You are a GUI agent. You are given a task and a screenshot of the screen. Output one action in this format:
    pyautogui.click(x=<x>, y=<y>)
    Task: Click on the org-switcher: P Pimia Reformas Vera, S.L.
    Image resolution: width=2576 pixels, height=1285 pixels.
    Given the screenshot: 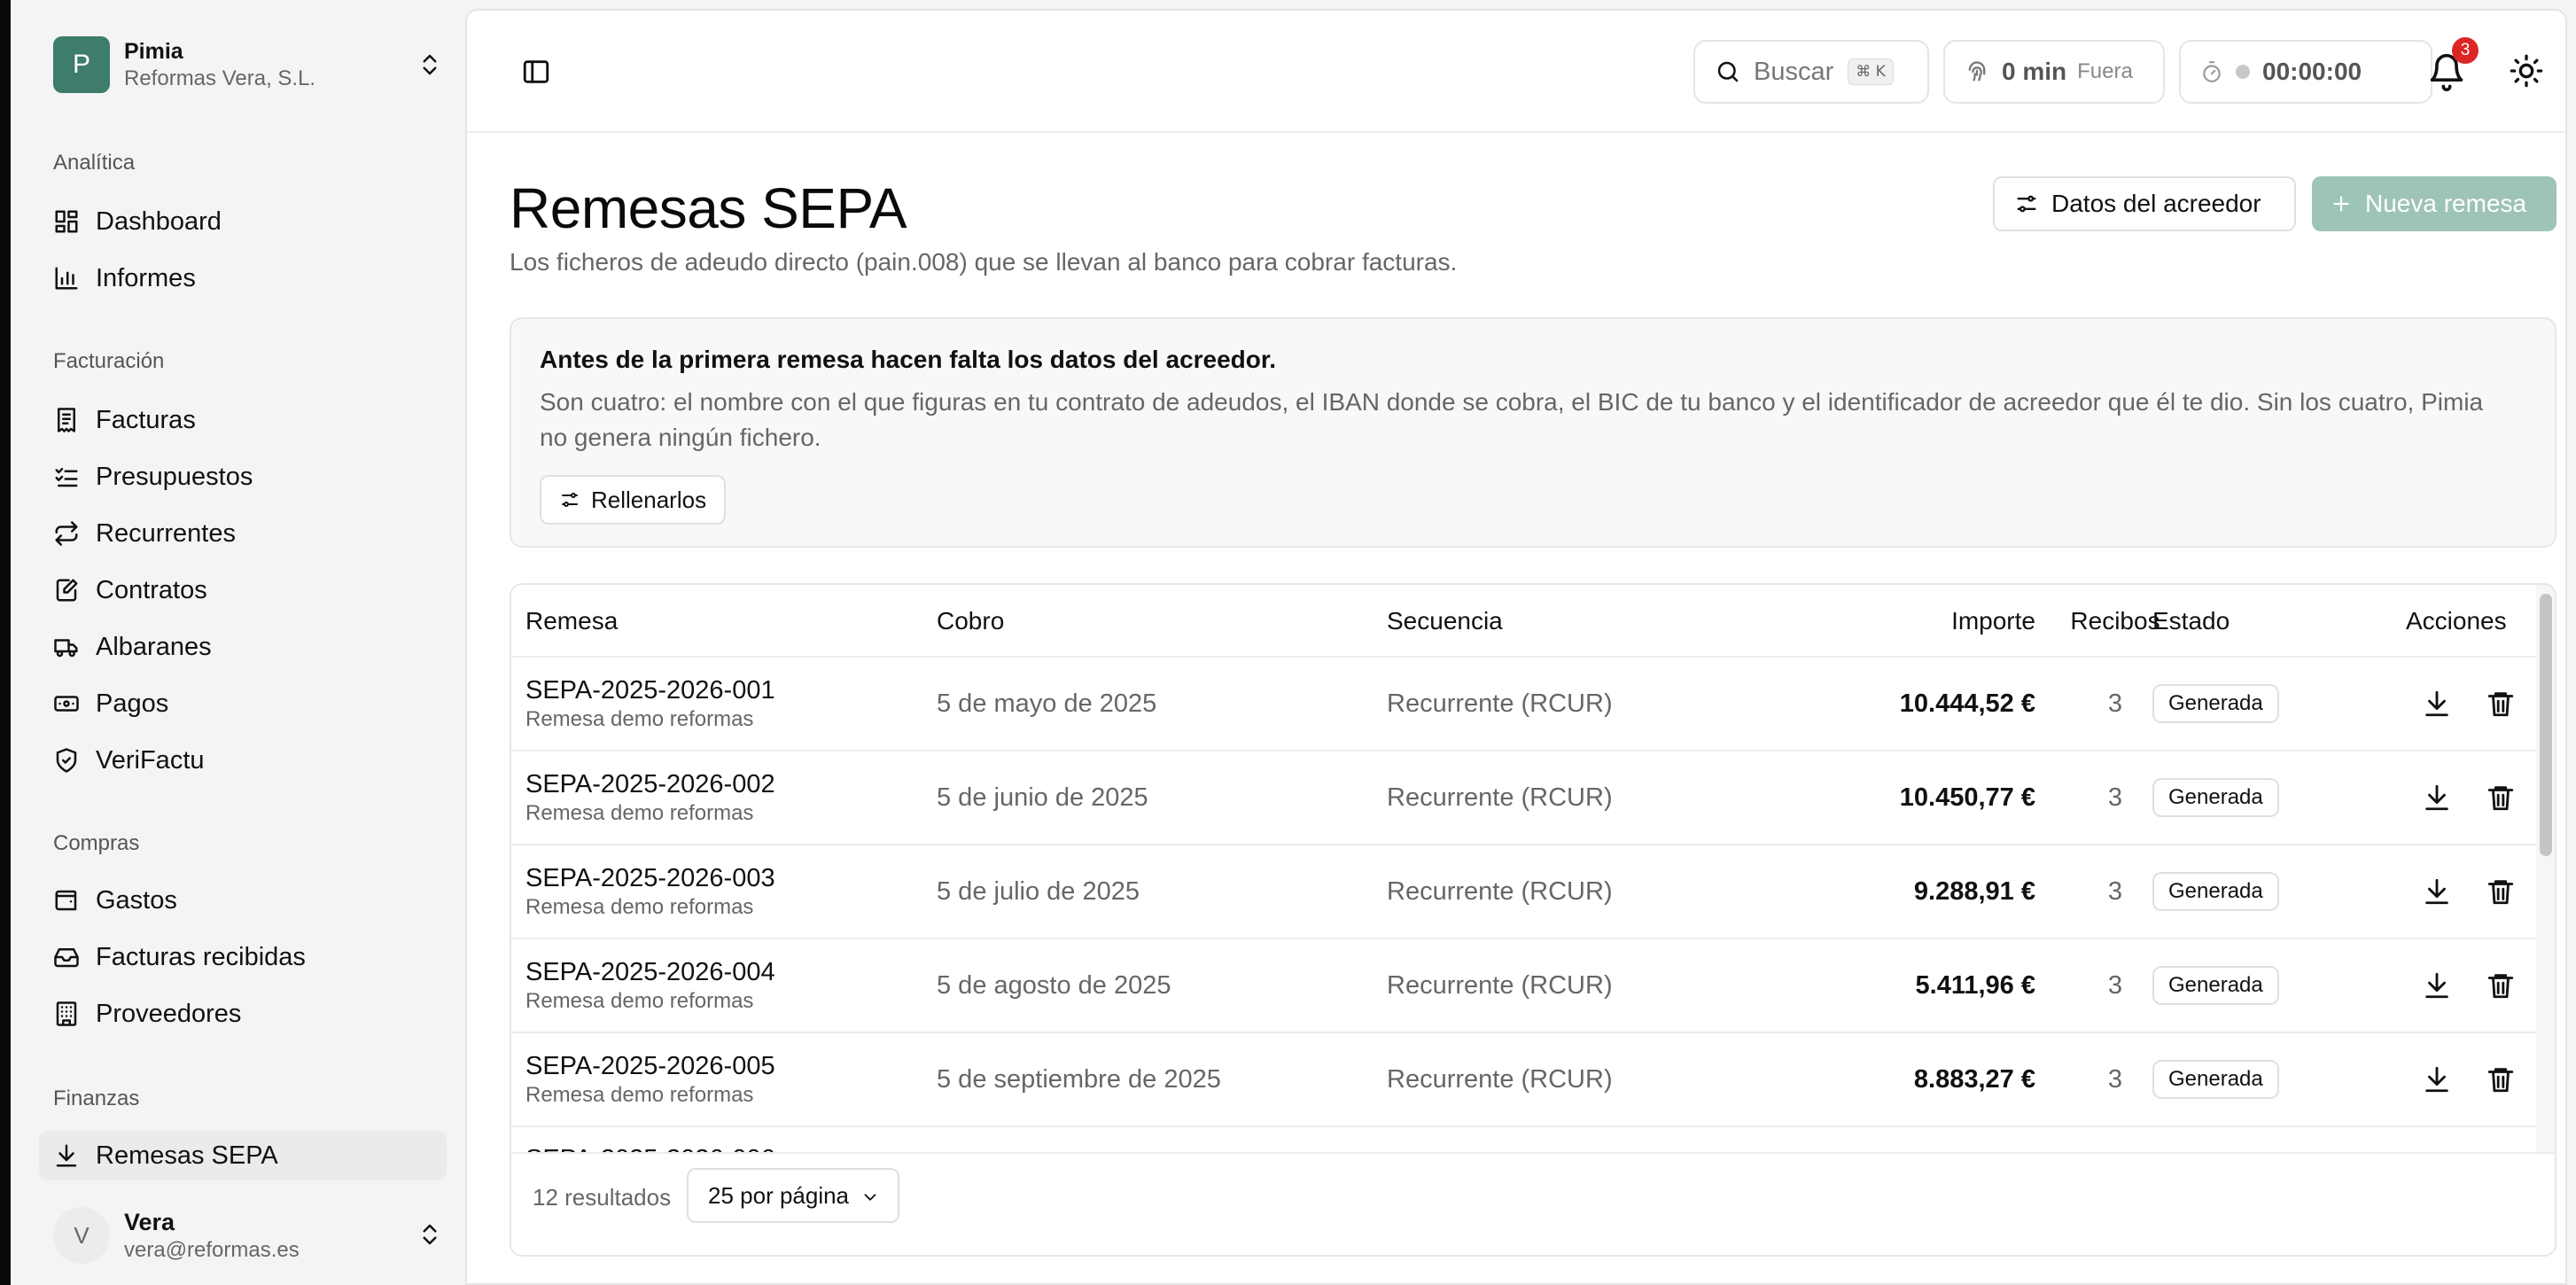 What is the action you would take?
    pyautogui.click(x=248, y=64)
    